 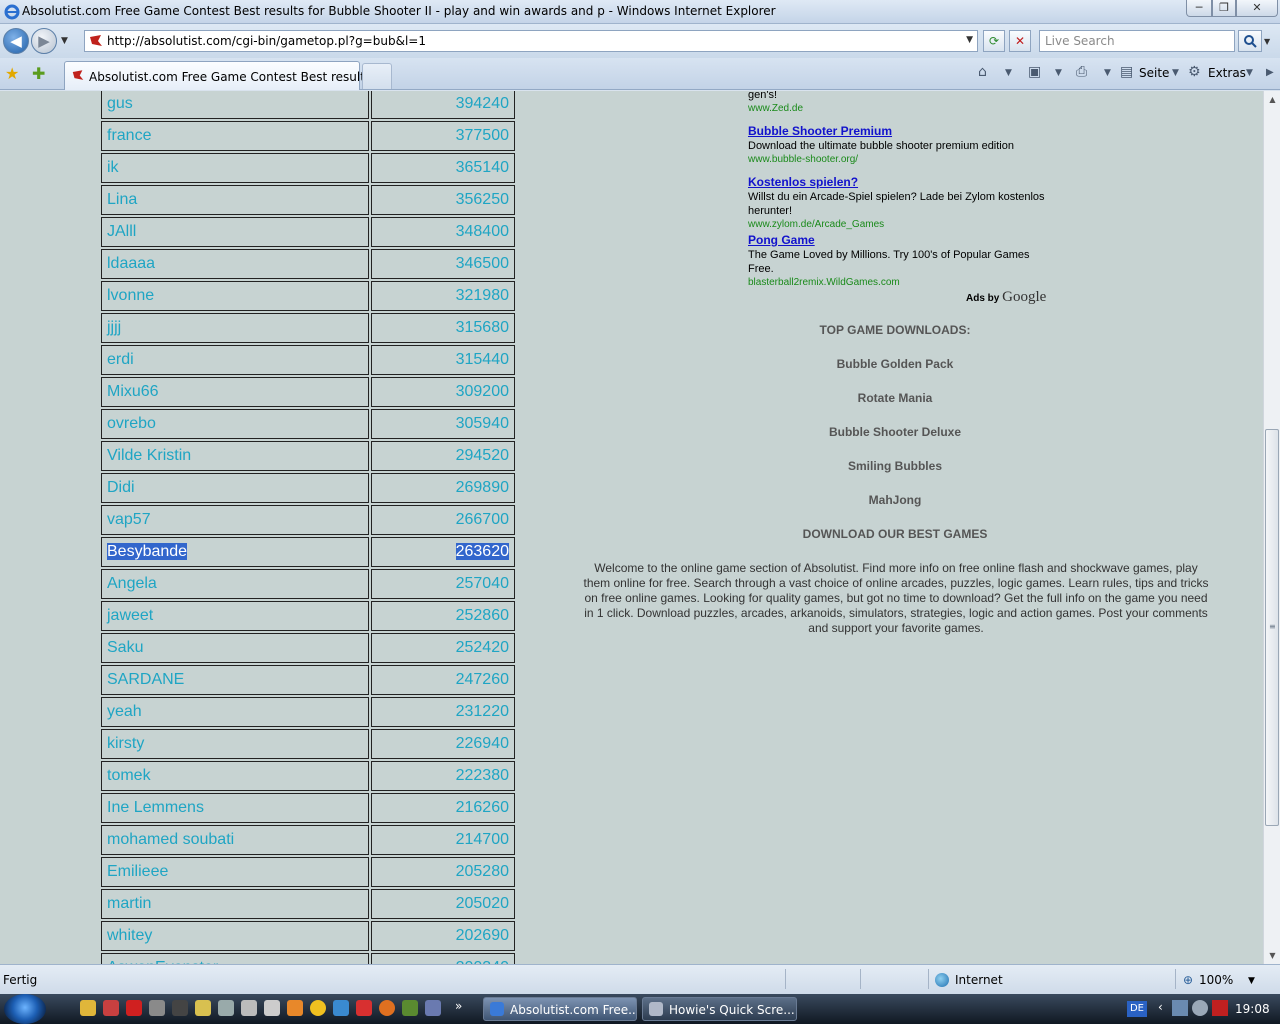 I want to click on page-dropdown-icon: ▼, so click(x=1175, y=73).